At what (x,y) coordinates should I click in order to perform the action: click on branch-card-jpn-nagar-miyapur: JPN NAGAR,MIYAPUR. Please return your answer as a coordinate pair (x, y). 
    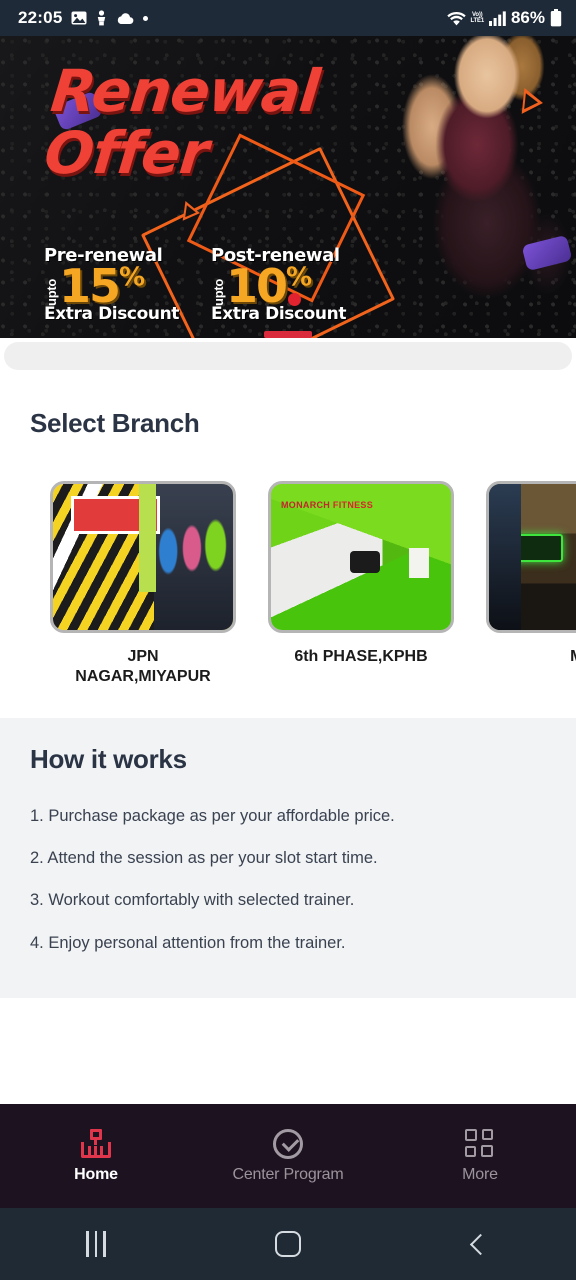
    Looking at the image, I should click on (143, 584).